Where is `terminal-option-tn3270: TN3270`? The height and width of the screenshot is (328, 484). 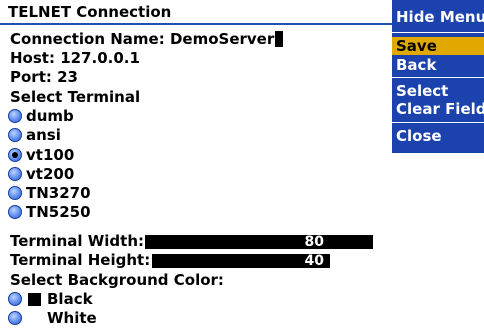 terminal-option-tn3270: TN3270 is located at coordinates (49, 193).